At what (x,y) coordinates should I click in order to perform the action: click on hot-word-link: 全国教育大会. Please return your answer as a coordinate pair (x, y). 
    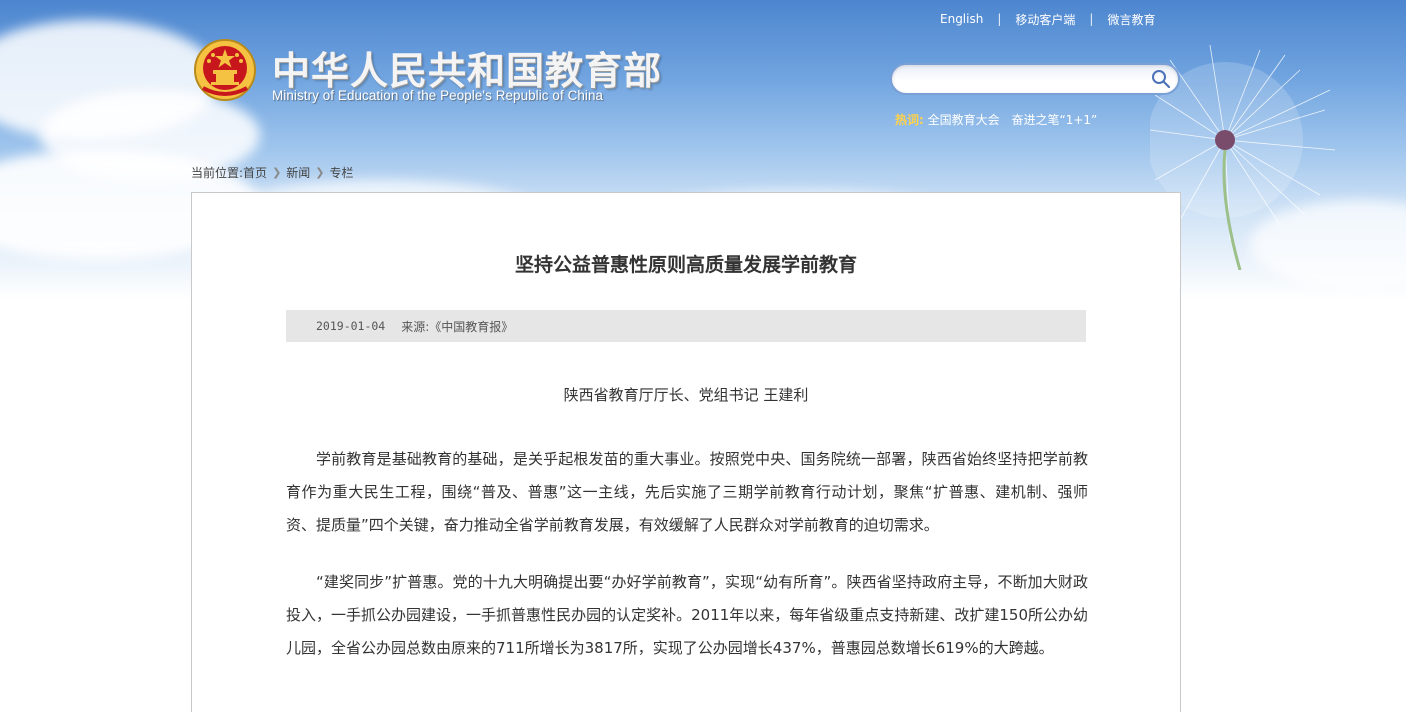
    Looking at the image, I should click on (964, 120).